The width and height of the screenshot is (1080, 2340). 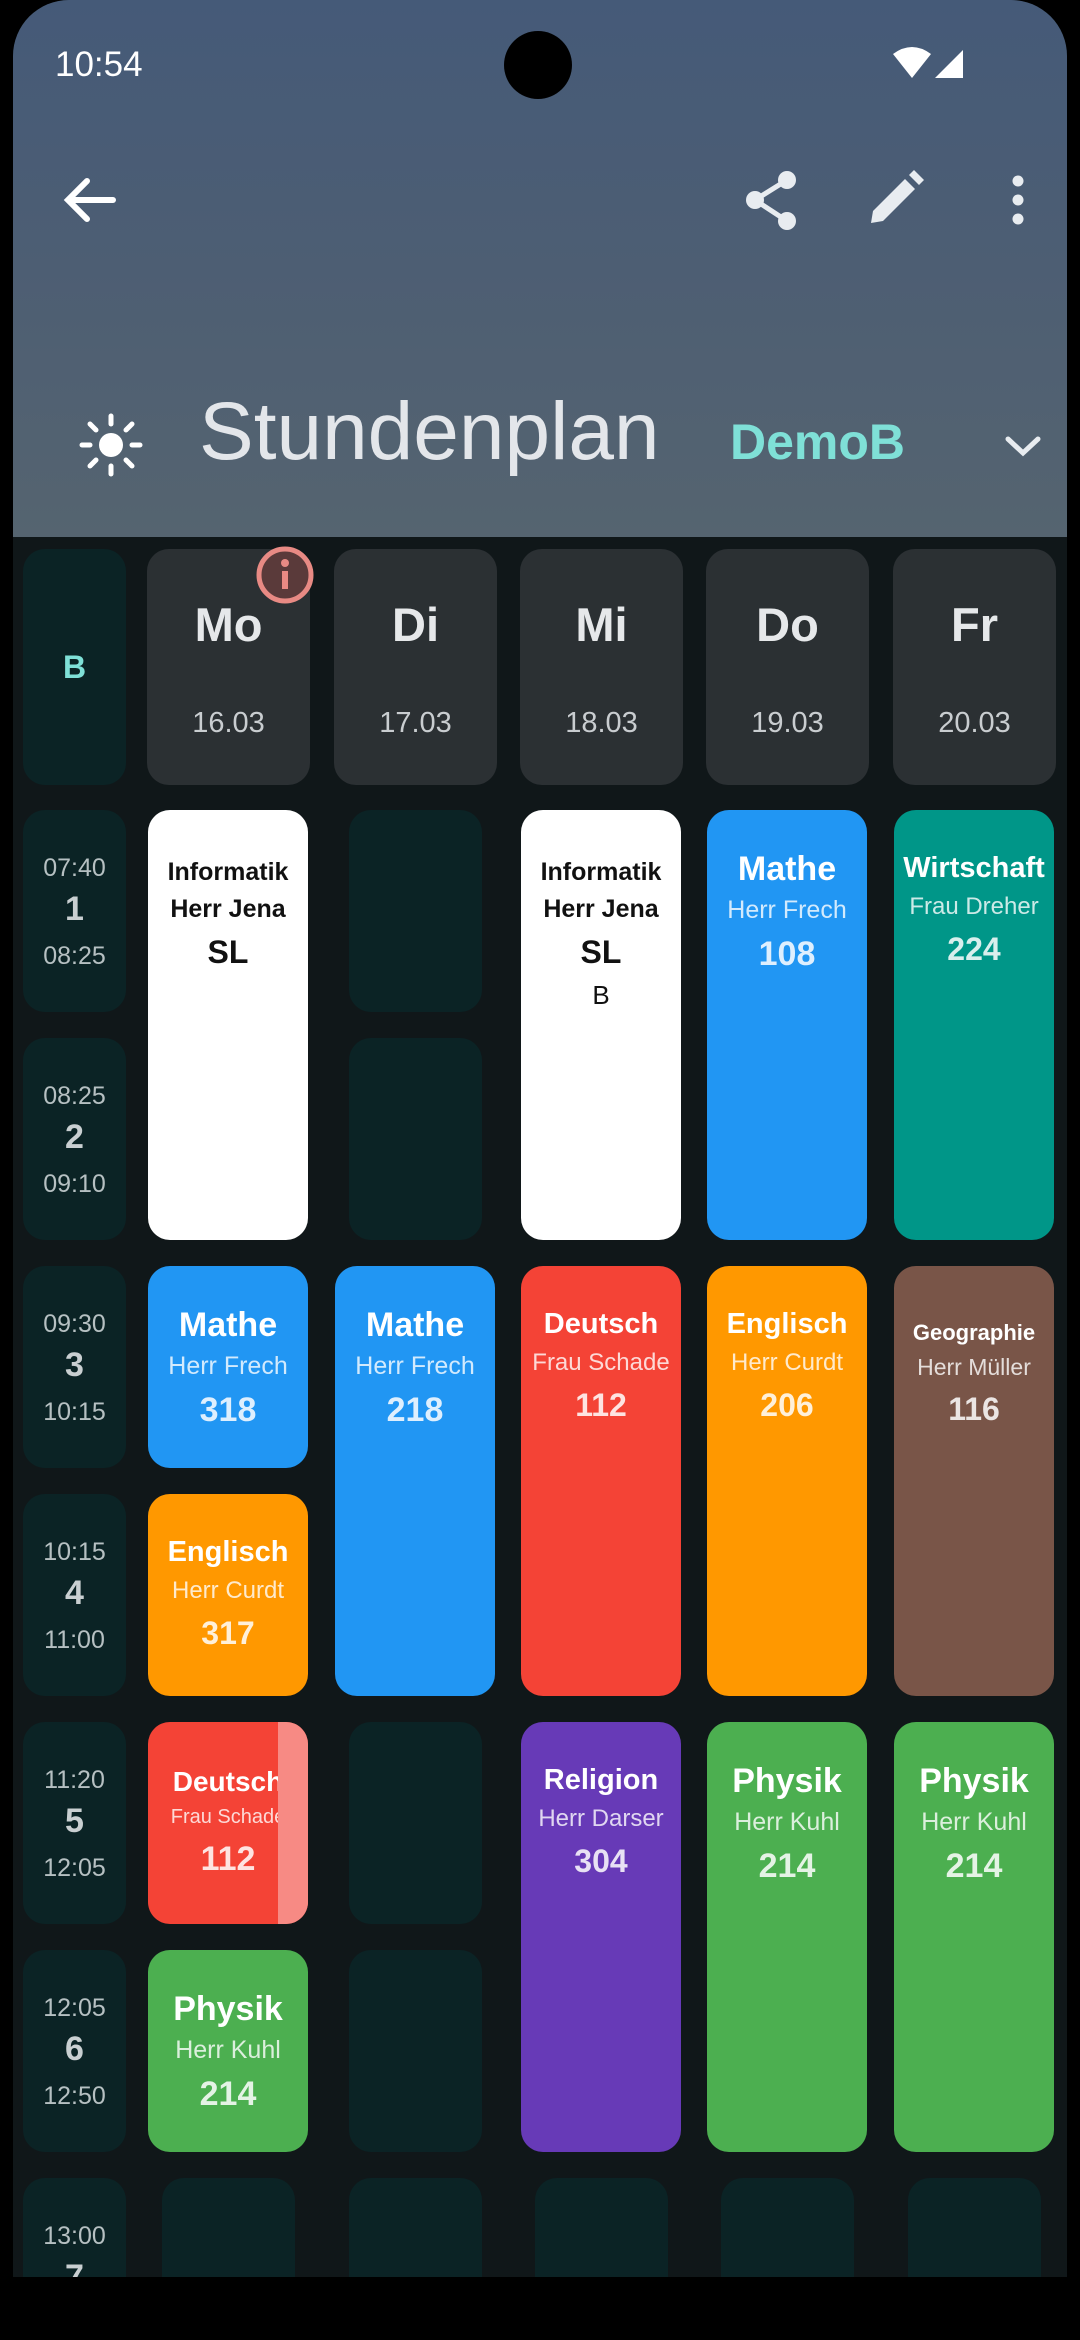 What do you see at coordinates (228, 1552) in the screenshot?
I see `lesson-subject: Englisch` at bounding box center [228, 1552].